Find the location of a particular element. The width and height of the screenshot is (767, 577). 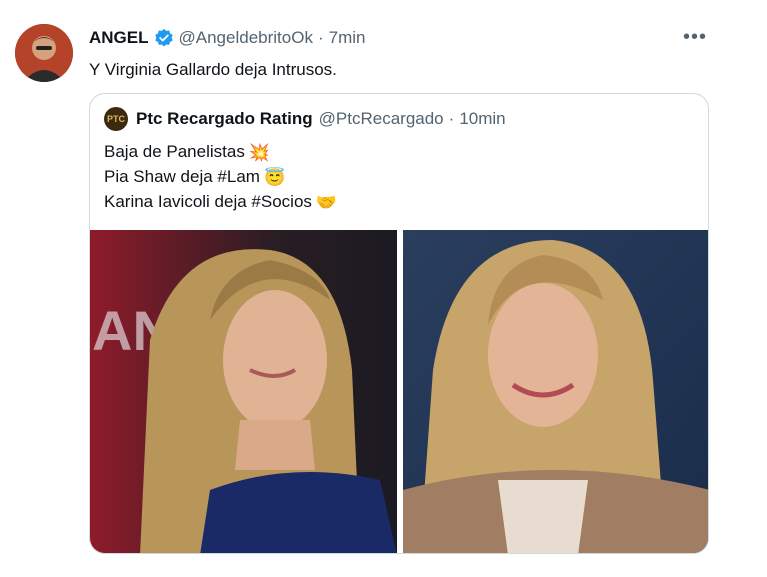

quoted-line: Pia Shaw deja #Lam 😇 is located at coordinates (194, 177).